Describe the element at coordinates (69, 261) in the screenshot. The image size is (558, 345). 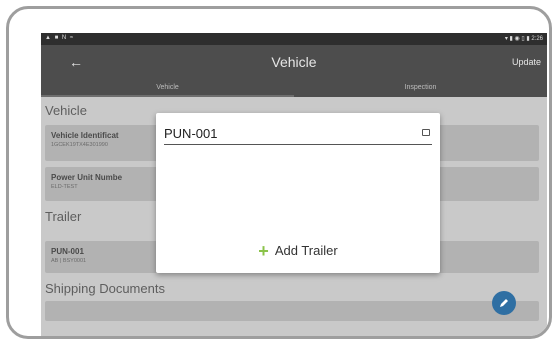
I see `trailer-card-value: AB | BSY0001` at that location.